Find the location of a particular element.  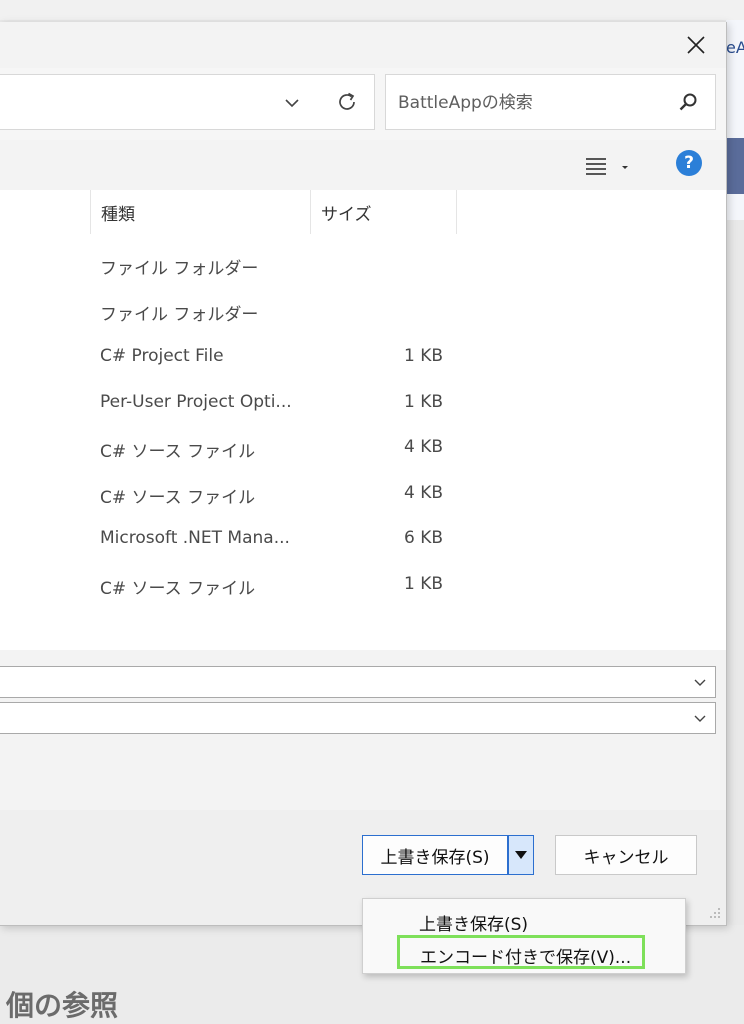

refresh-icon is located at coordinates (347, 102).